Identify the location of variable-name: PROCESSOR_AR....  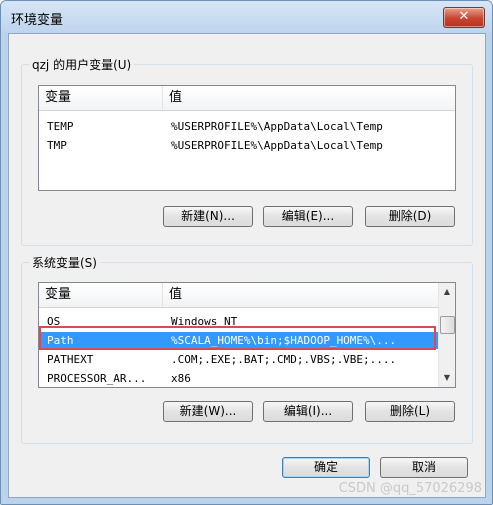
(97, 378).